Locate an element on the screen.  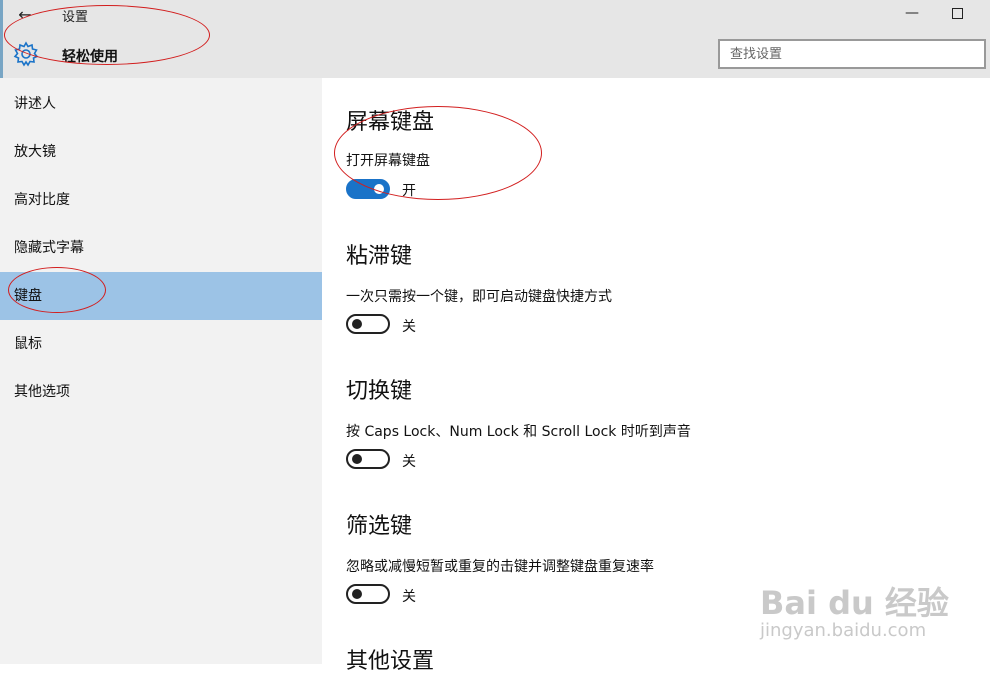
maximize-icon is located at coordinates (957, 13).